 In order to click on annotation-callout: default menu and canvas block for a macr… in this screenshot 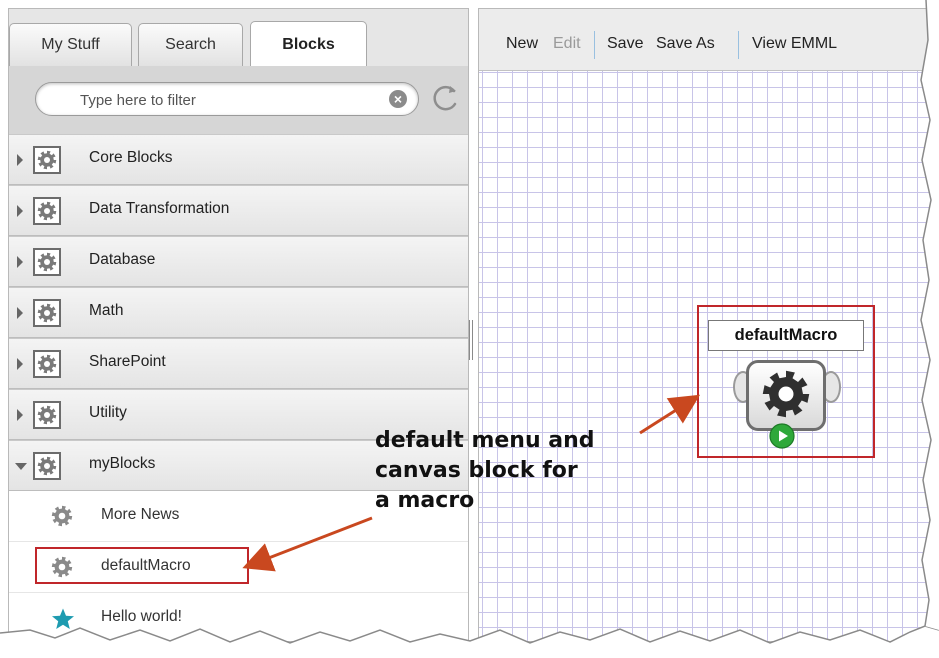, I will do `click(510, 471)`.